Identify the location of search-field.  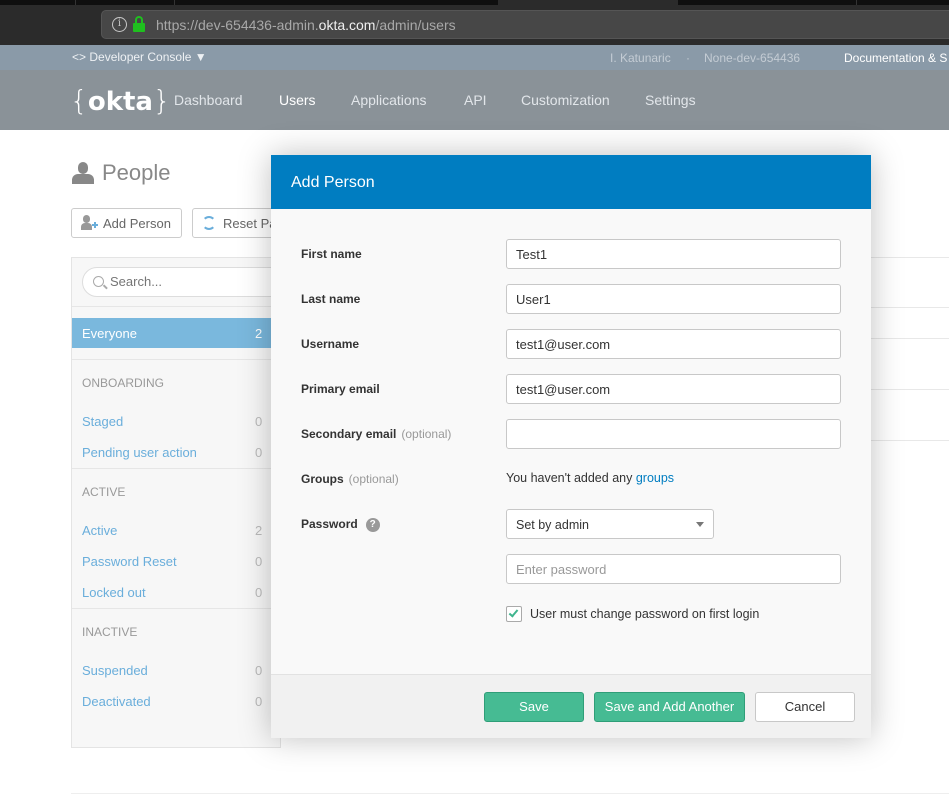
(192, 282).